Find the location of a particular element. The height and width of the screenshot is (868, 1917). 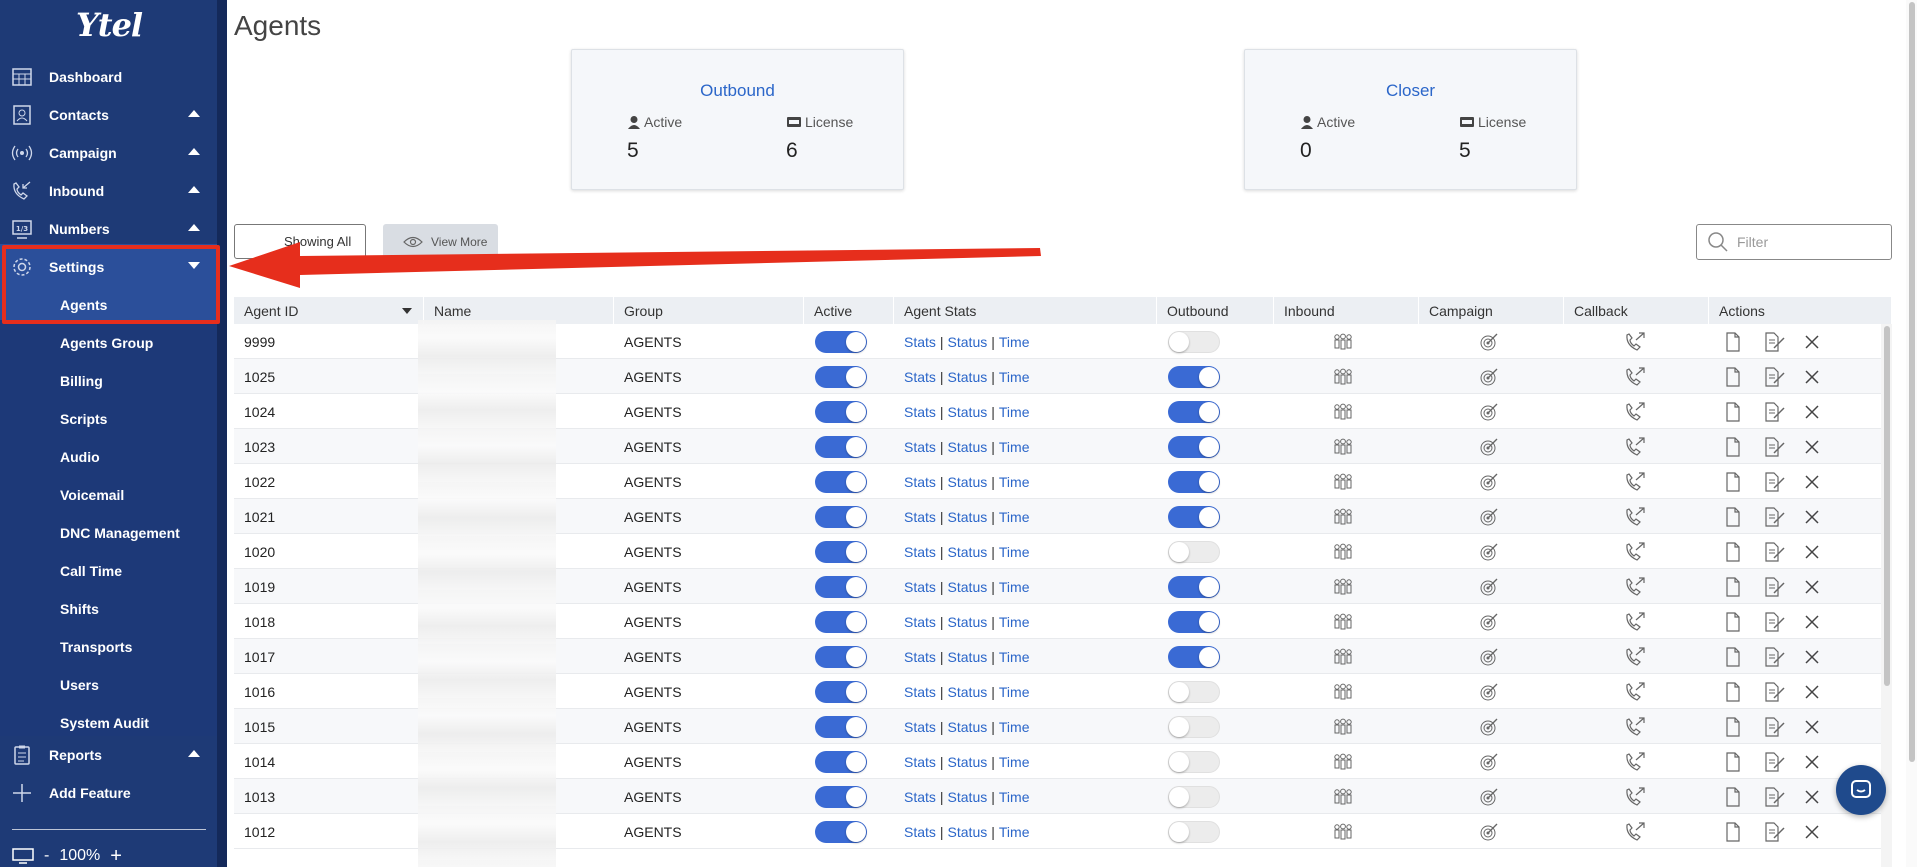

sidebar-subitem-audio: Audio is located at coordinates (108, 457).